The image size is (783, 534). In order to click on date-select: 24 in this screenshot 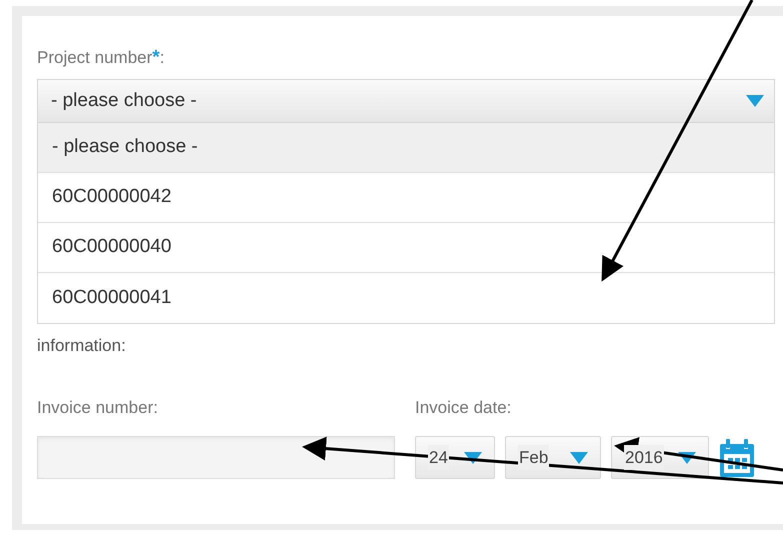, I will do `click(455, 457)`.